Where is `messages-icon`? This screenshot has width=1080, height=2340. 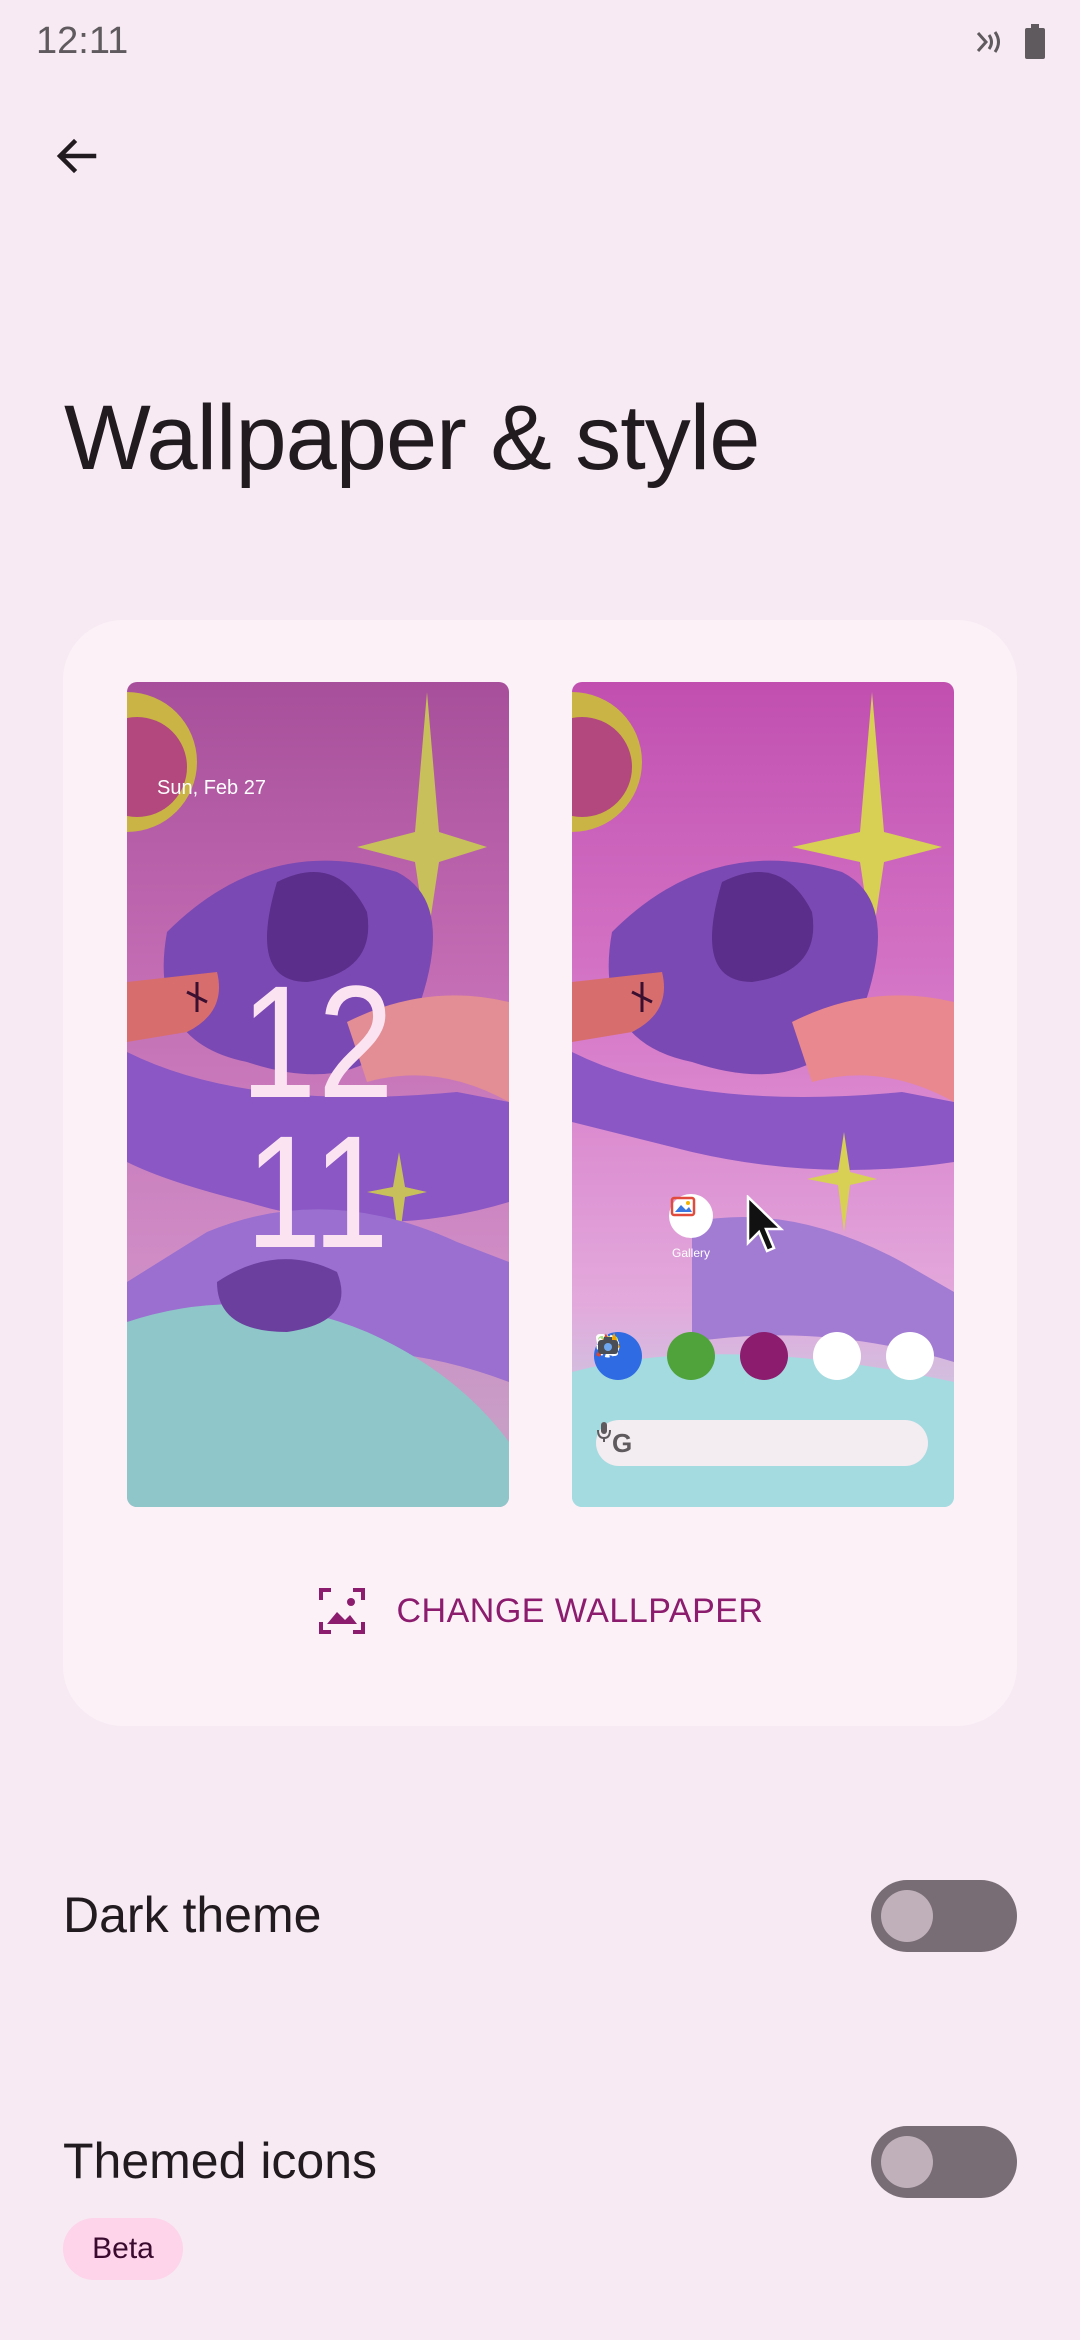 messages-icon is located at coordinates (656, 1356).